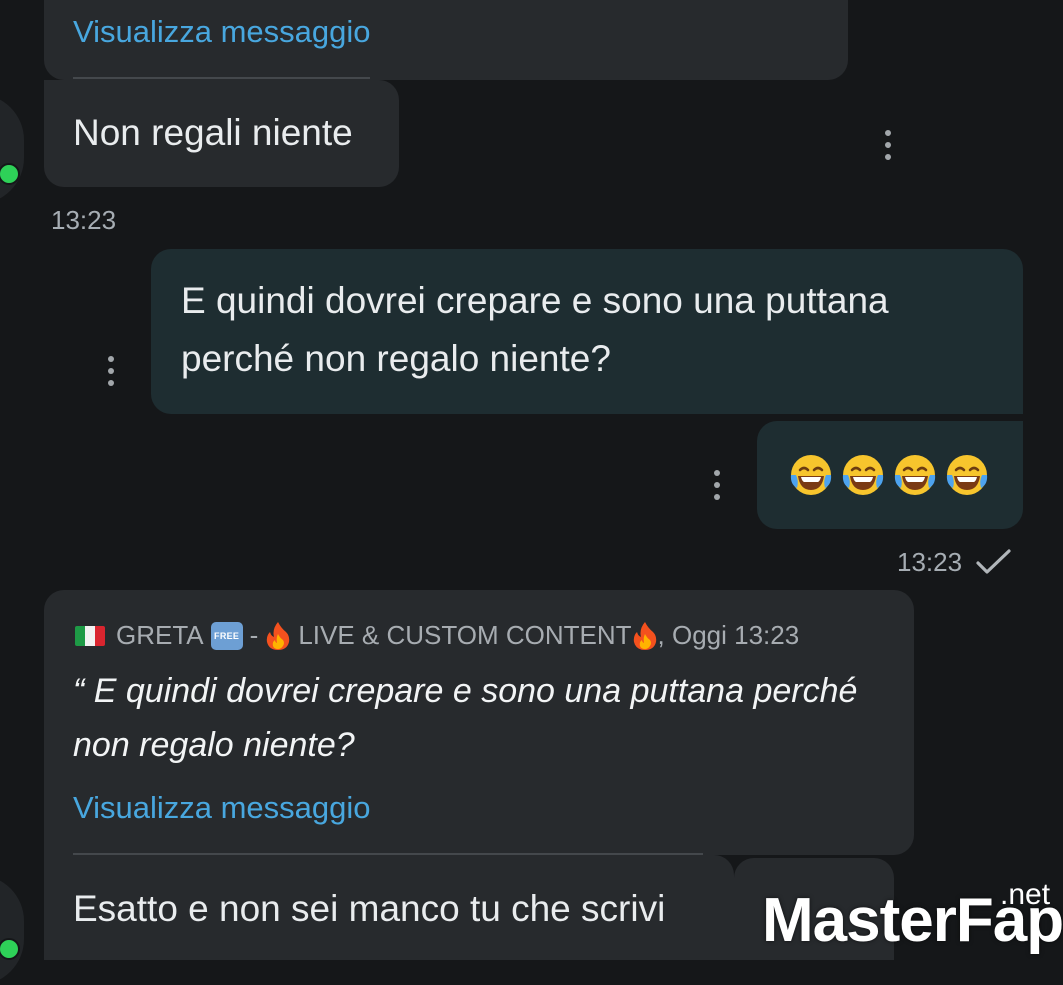 The image size is (1063, 985). What do you see at coordinates (221, 78) in the screenshot?
I see `divider` at bounding box center [221, 78].